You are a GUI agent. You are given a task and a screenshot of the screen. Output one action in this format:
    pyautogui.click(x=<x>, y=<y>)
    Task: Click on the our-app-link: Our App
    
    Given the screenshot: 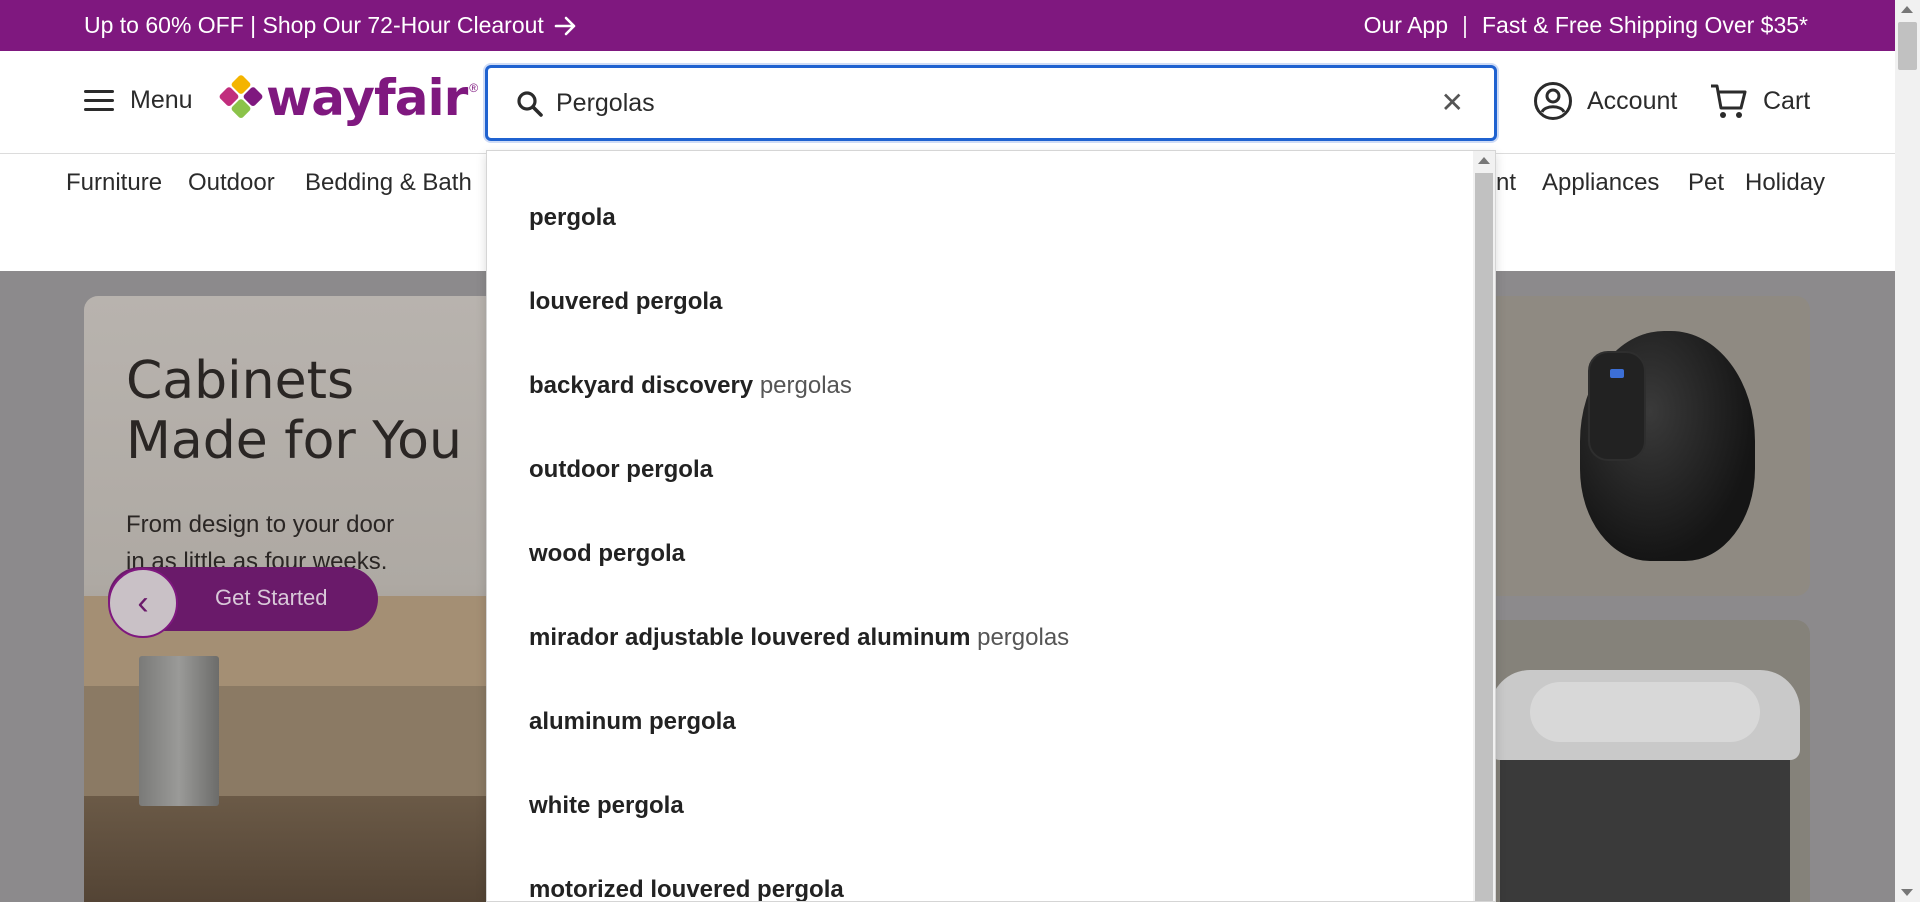 What is the action you would take?
    pyautogui.click(x=1406, y=25)
    